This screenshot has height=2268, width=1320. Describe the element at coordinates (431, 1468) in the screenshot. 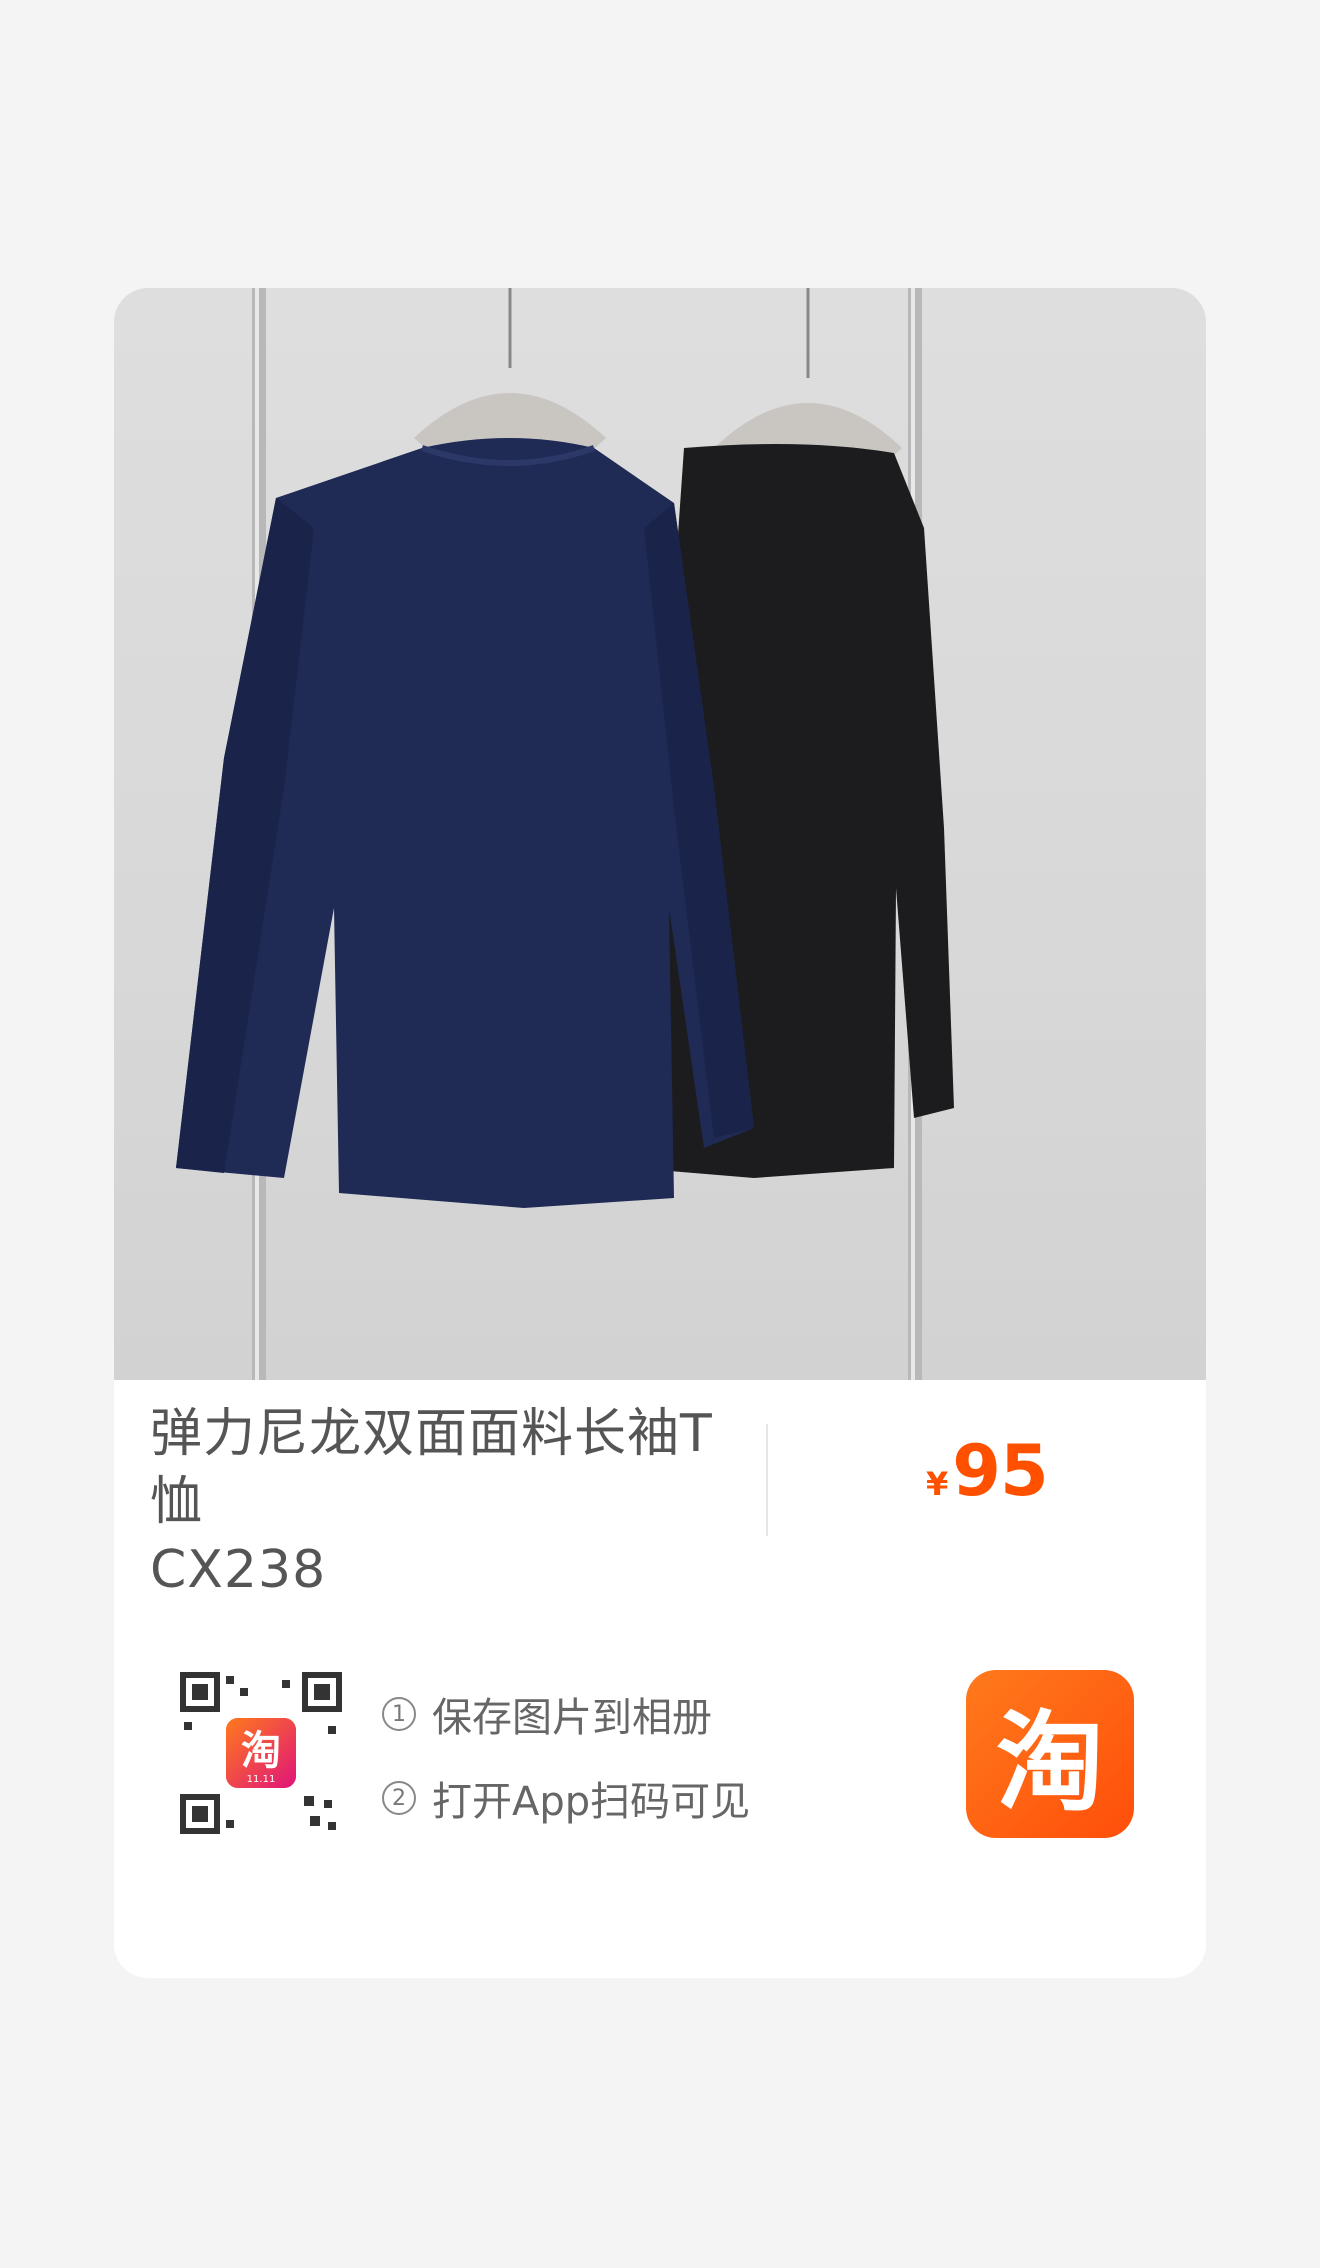

I see `product-title-line1: 弹力尼龙双面面料长袖T恤` at that location.